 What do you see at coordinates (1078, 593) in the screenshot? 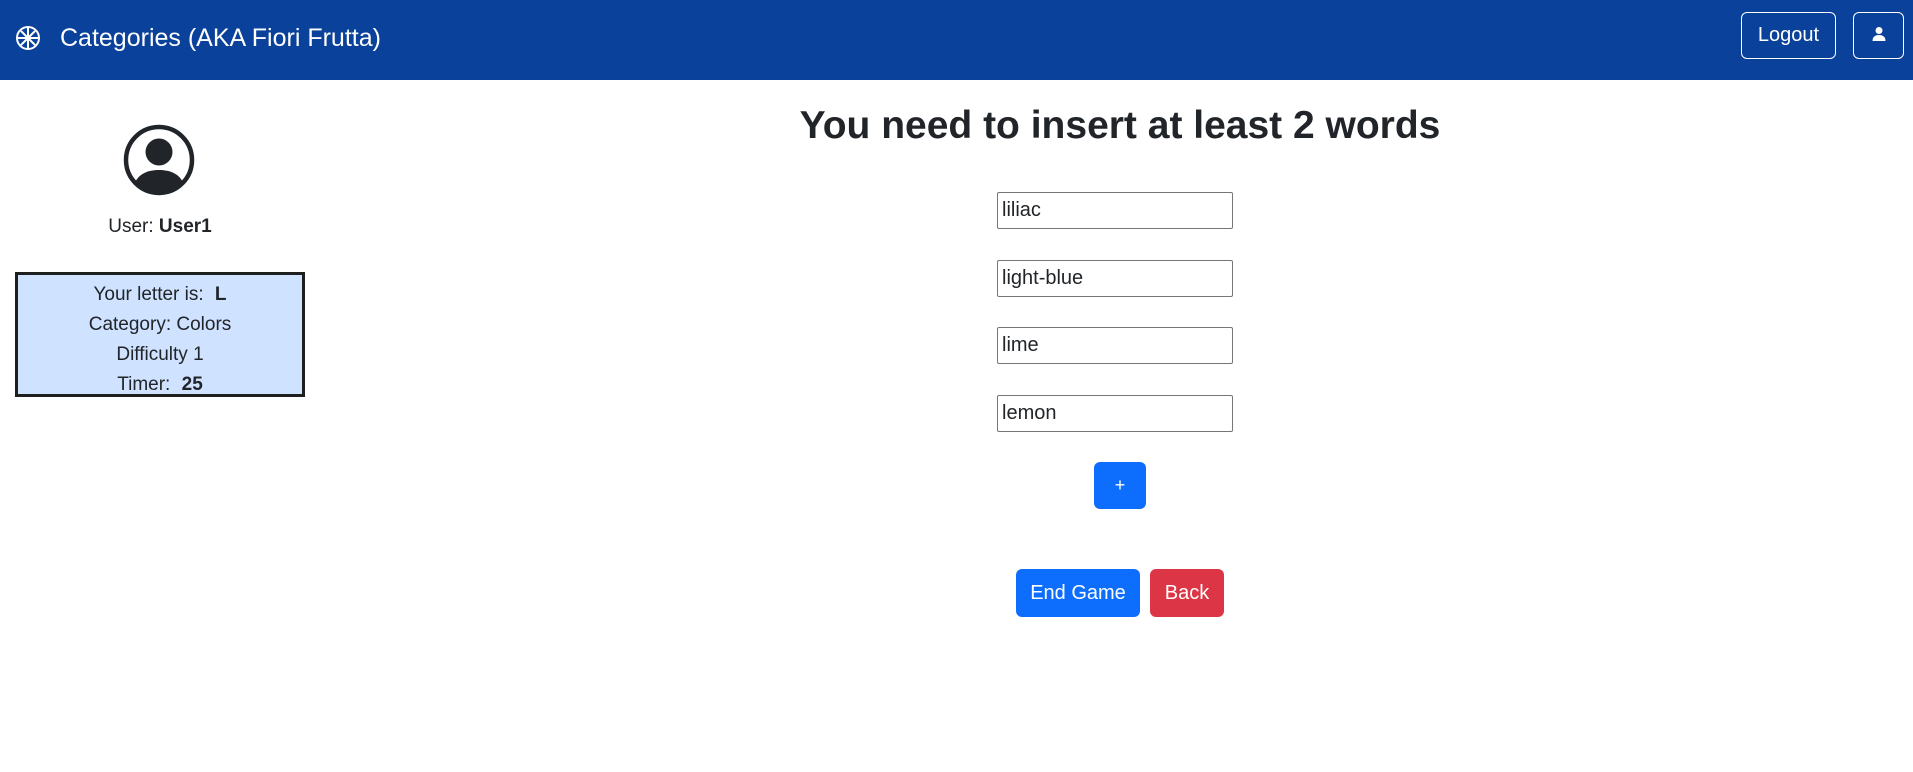
I see `end-game-button: End Game` at bounding box center [1078, 593].